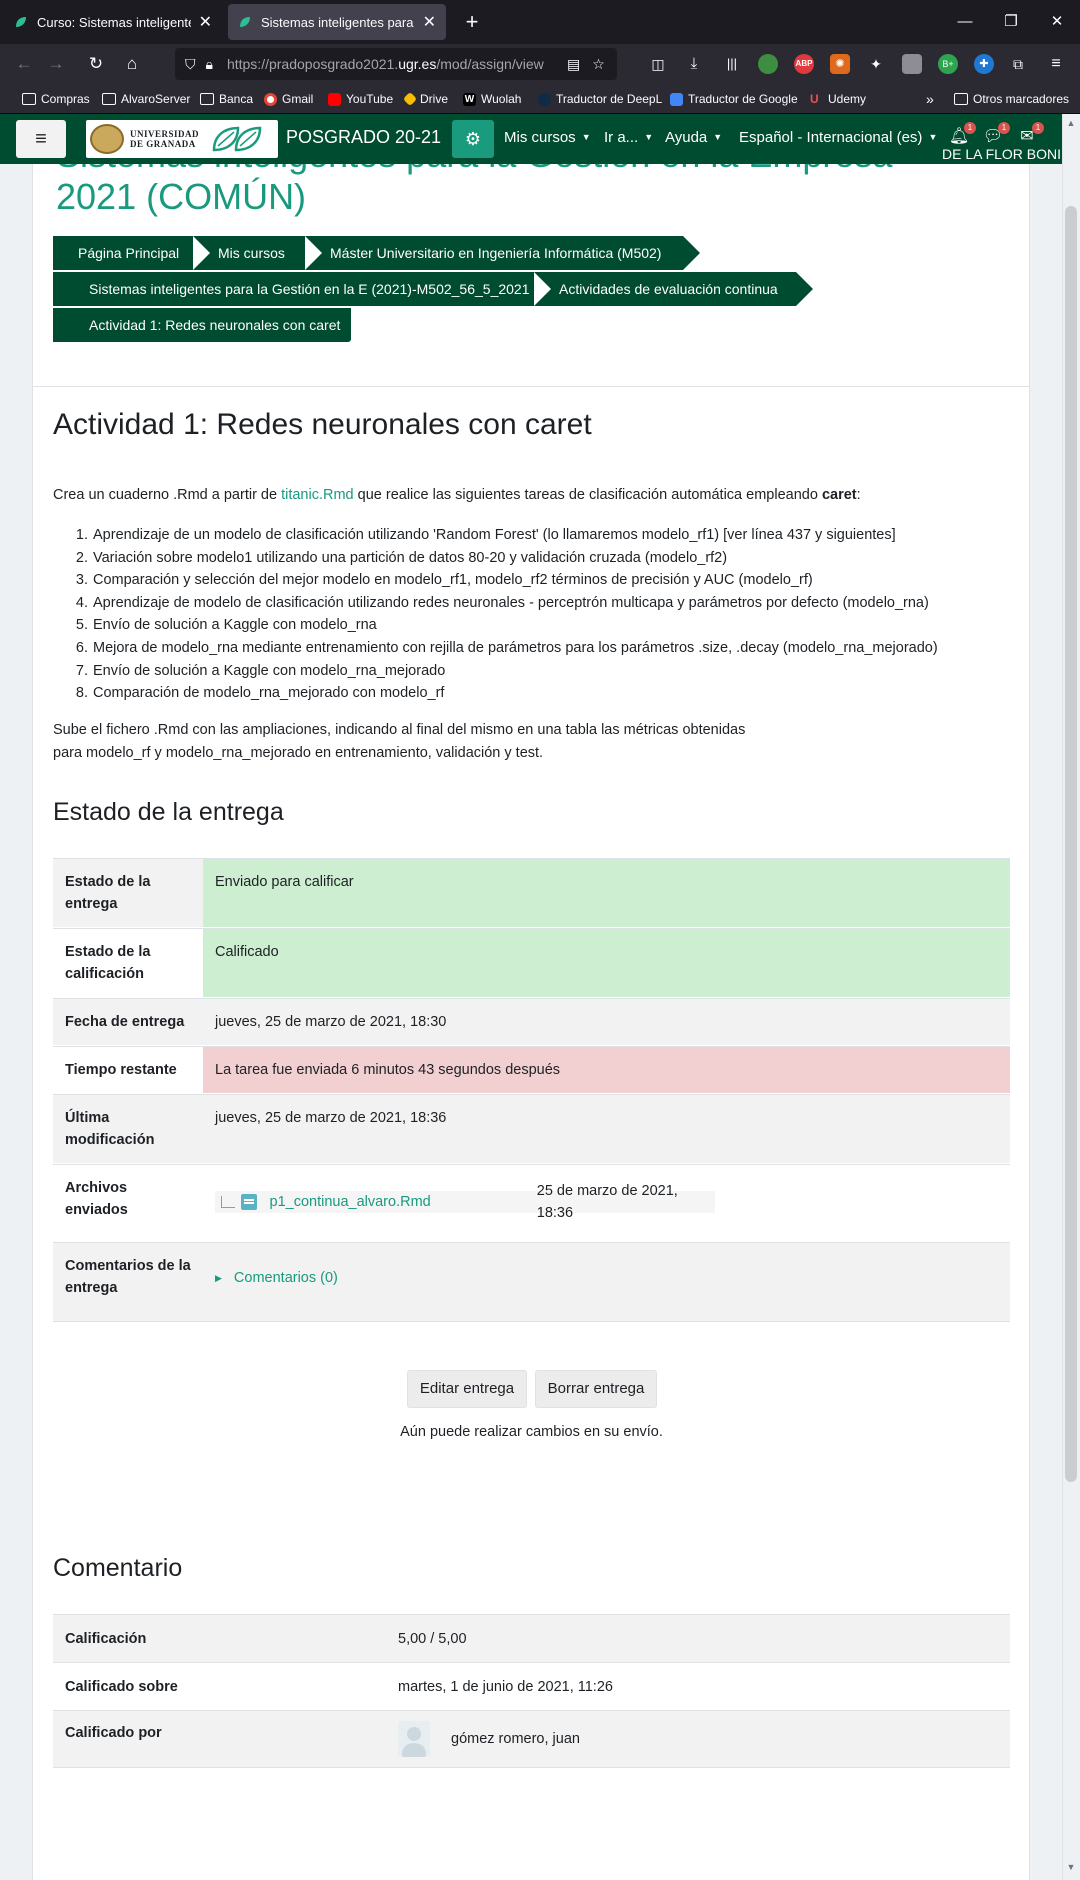 The height and width of the screenshot is (1880, 1080). I want to click on scroll-up-arrow-icon: ▲, so click(1071, 125).